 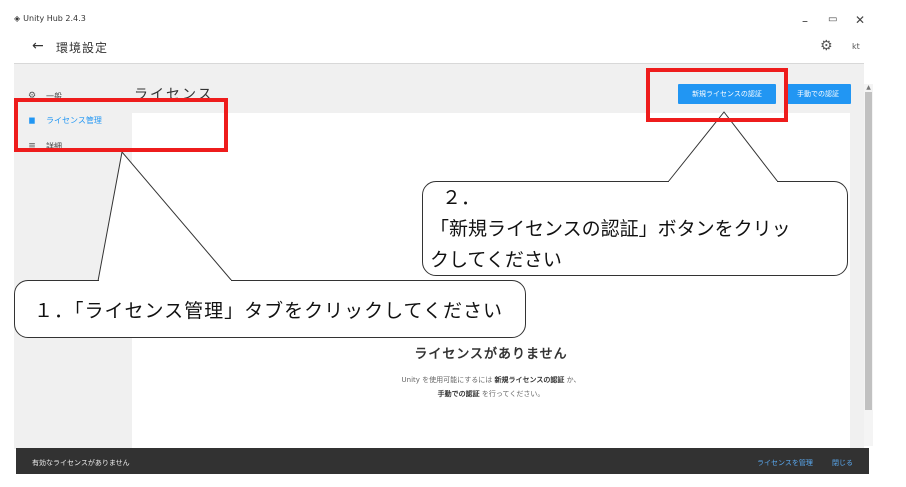 What do you see at coordinates (268, 311) in the screenshot?
I see `callout-1-text: １．「ライセンス管理」タブをクリックしてください` at bounding box center [268, 311].